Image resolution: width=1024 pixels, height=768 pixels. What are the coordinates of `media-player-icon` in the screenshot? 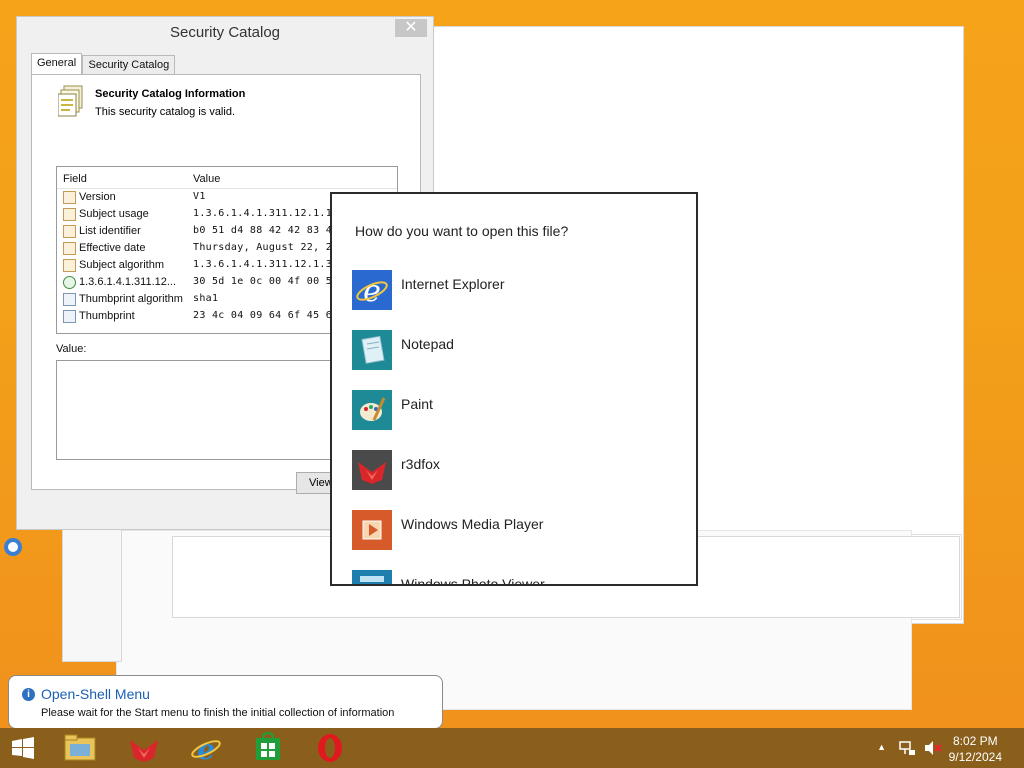 It's located at (372, 530).